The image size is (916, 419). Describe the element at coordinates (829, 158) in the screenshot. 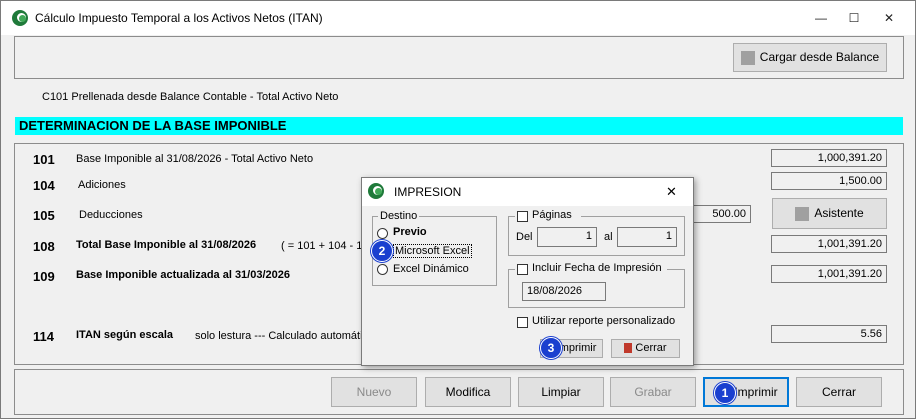

I see `row-value-101: 1,000,391.20` at that location.